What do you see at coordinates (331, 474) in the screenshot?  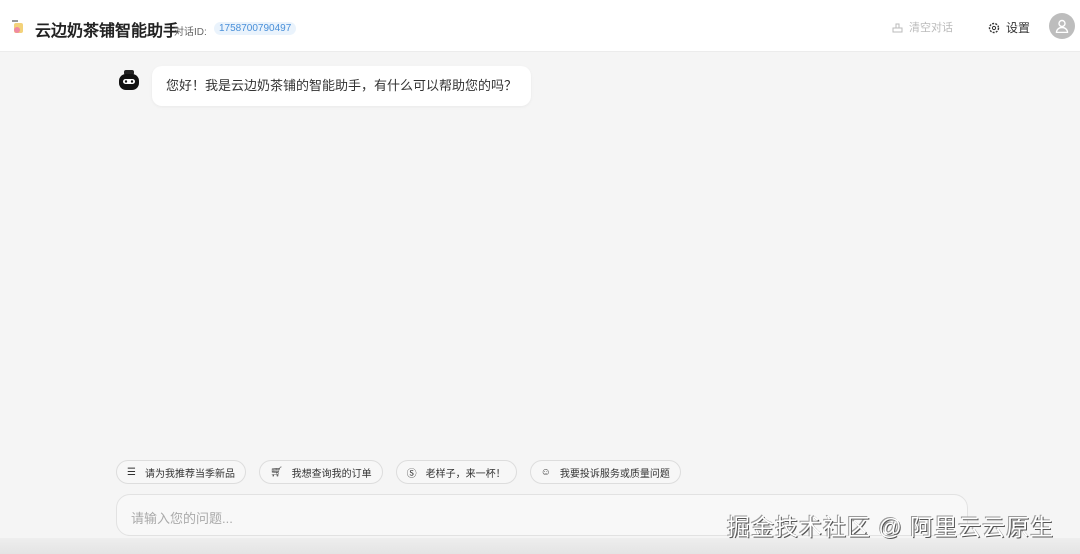 I see `quick-reply-label: 我想查询我的订单` at bounding box center [331, 474].